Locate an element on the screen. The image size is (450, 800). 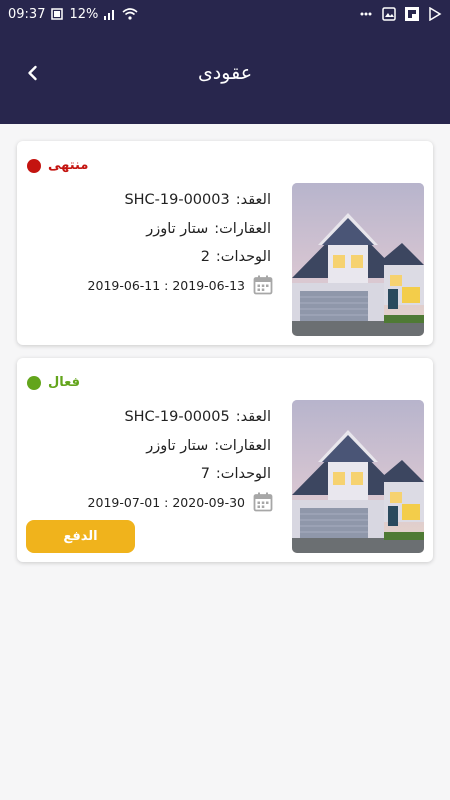
date-range: 2019-06-11 : 2019-06-13 is located at coordinates (180, 285).